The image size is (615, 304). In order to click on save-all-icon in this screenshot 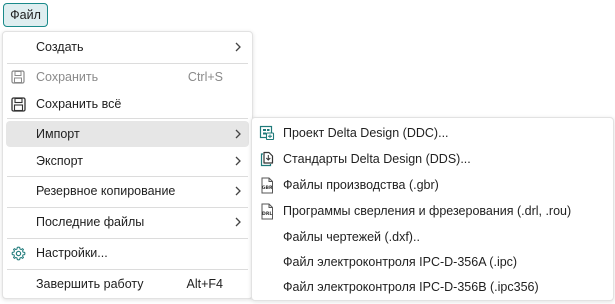, I will do `click(18, 104)`.